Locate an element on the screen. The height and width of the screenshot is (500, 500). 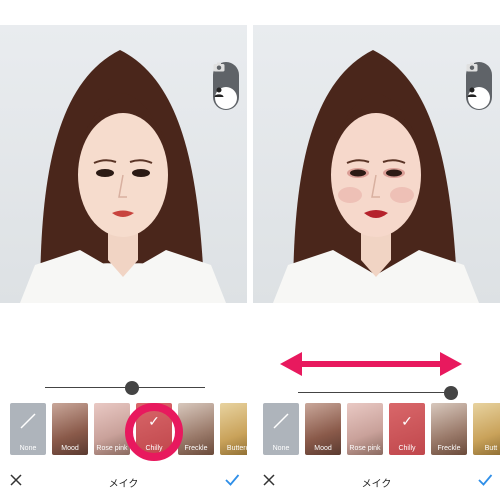
filter-rose-pink: Rose pink is located at coordinates (365, 429).